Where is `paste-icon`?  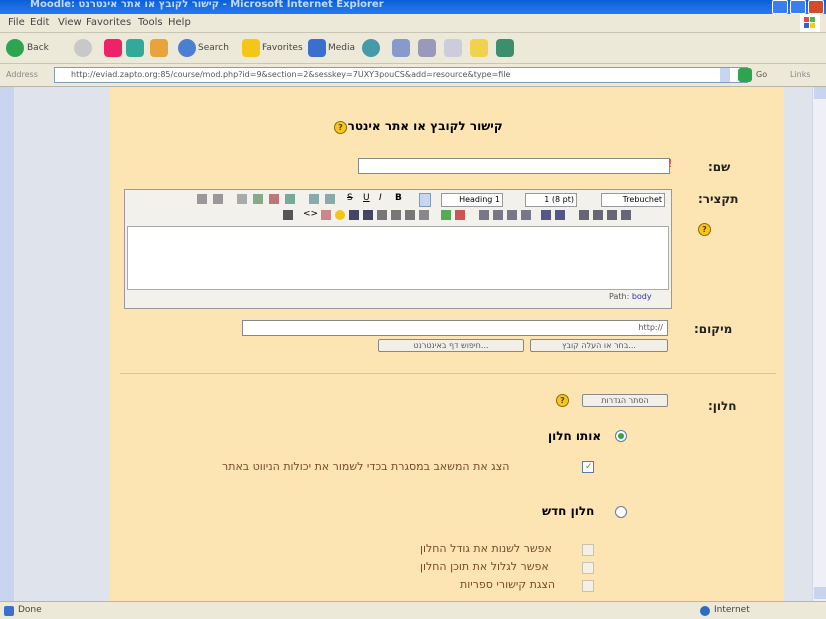
paste-icon is located at coordinates (258, 199).